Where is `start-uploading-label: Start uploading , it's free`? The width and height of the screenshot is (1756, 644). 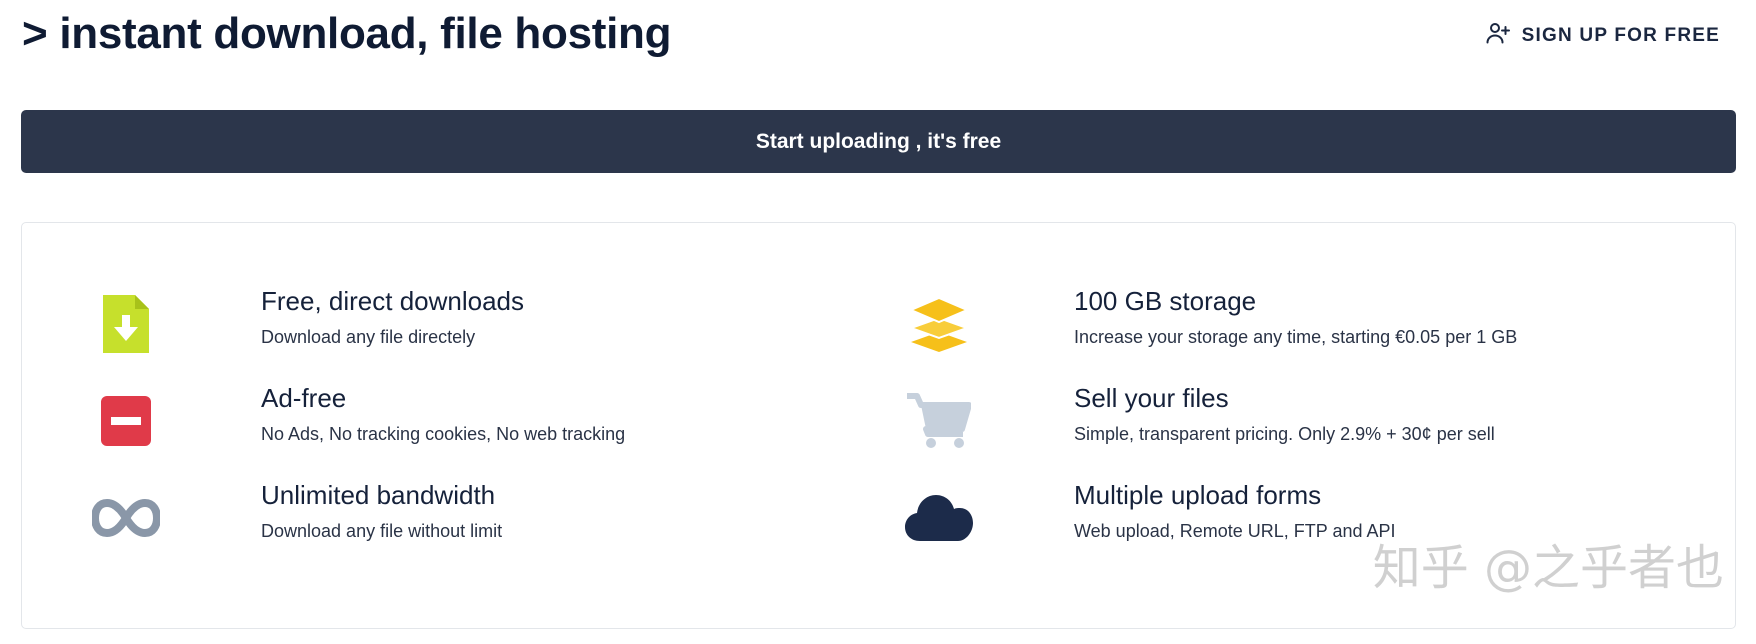 start-uploading-label: Start uploading , it's free is located at coordinates (878, 141).